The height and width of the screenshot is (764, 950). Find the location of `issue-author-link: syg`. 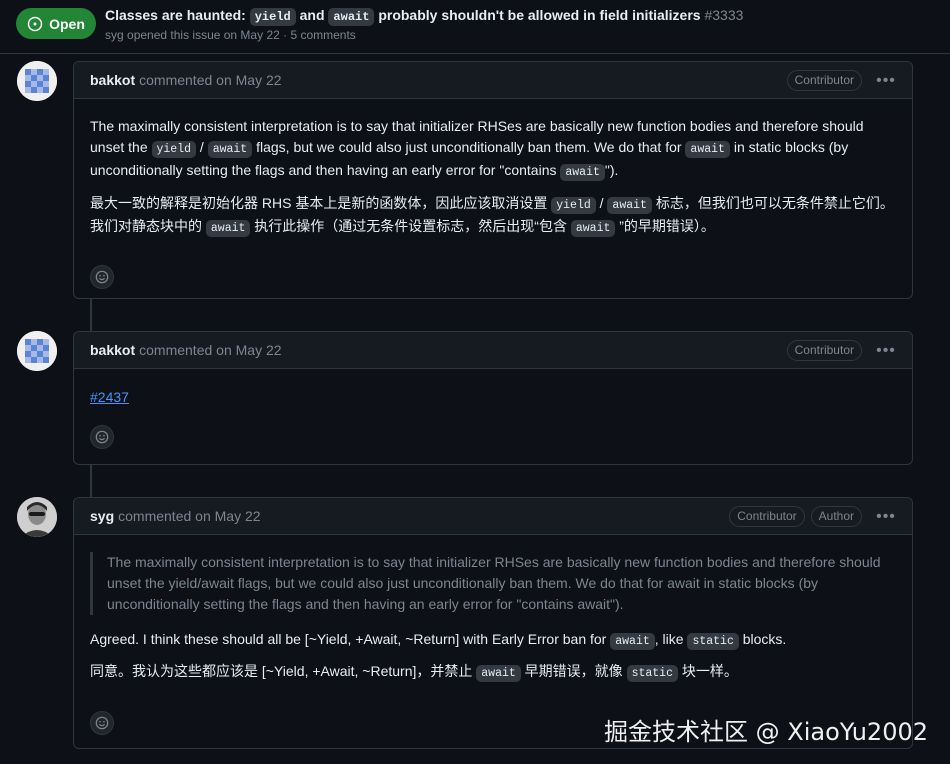

issue-author-link: syg is located at coordinates (114, 35).